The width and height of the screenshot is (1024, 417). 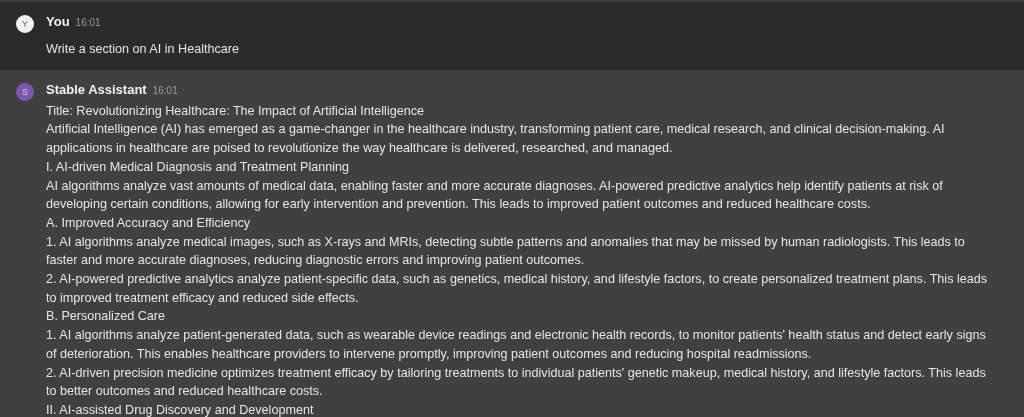 I want to click on message-text: 2. AI-powered predictive analytics analyze patient-specific data, such as genetics, medical history, and lifestyle factors, to create personalized treatment plans. This leads to improved treatment efficacy and reduced side effects., so click(x=517, y=289).